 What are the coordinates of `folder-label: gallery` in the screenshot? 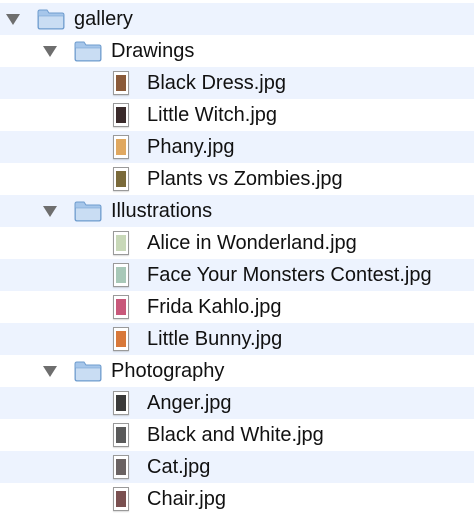 It's located at (103, 19).